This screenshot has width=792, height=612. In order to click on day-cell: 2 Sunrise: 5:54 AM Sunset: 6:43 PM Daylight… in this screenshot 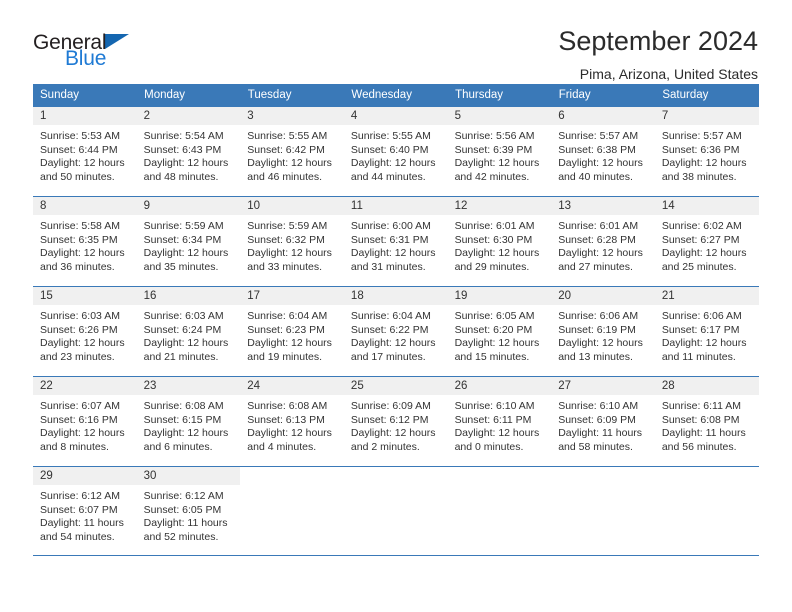, I will do `click(188, 151)`.